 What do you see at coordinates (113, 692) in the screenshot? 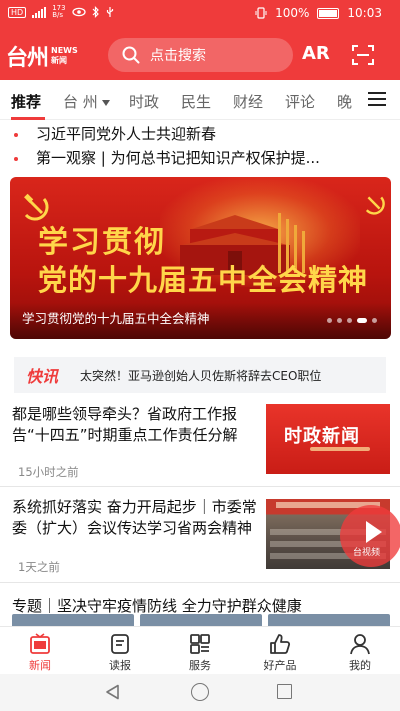
I see `back-icon` at bounding box center [113, 692].